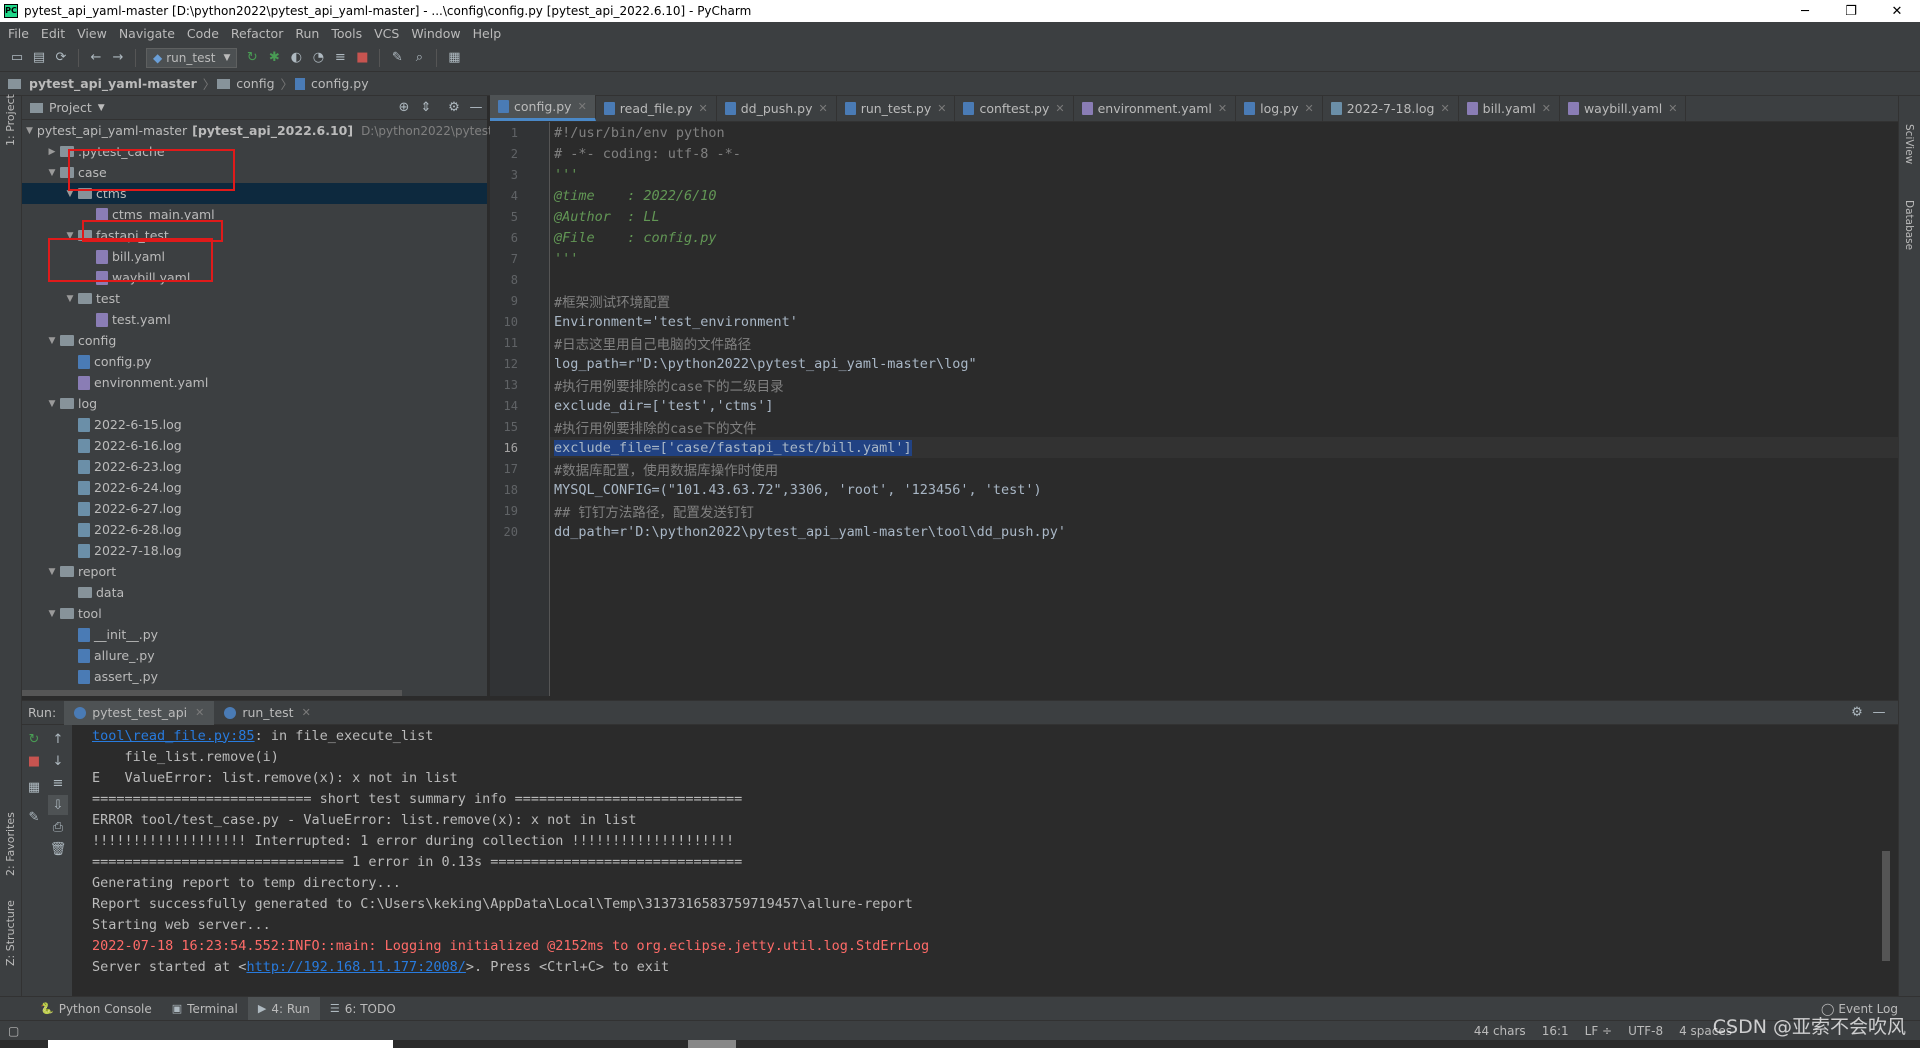  I want to click on menu-refactor: Refactor, so click(257, 33).